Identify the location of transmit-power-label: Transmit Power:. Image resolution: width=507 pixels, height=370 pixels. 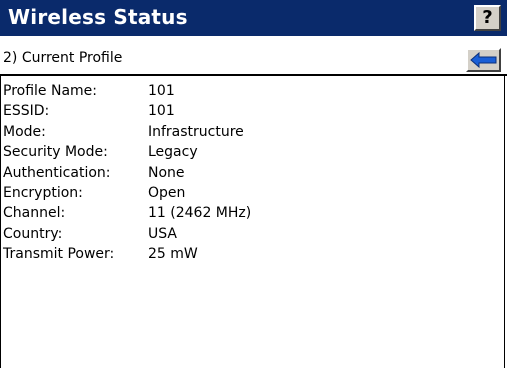
(59, 254).